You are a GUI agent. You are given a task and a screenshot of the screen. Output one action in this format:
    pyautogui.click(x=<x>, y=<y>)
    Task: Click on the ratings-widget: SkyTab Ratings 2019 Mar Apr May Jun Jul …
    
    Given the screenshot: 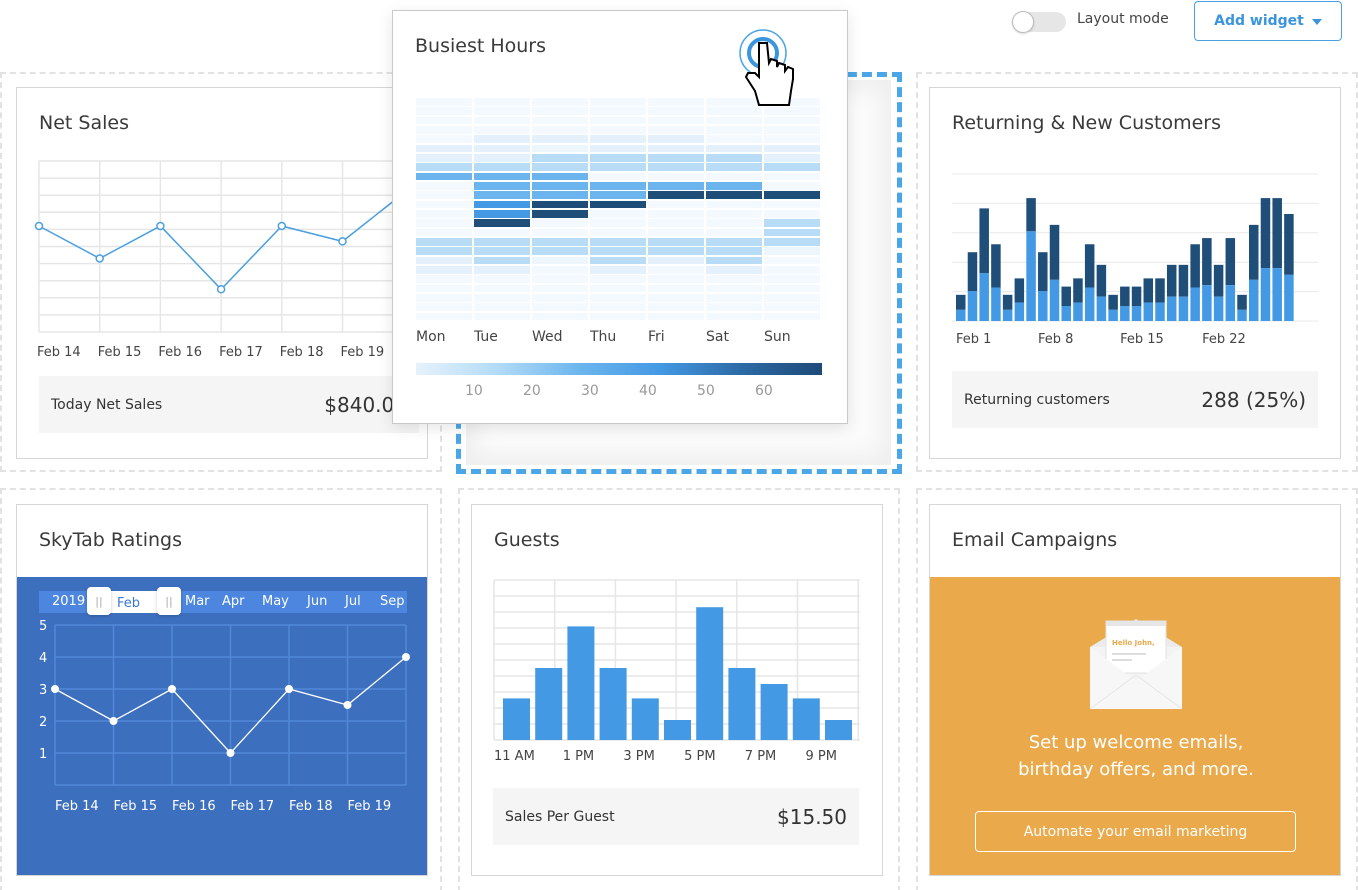 What is the action you would take?
    pyautogui.click(x=222, y=690)
    